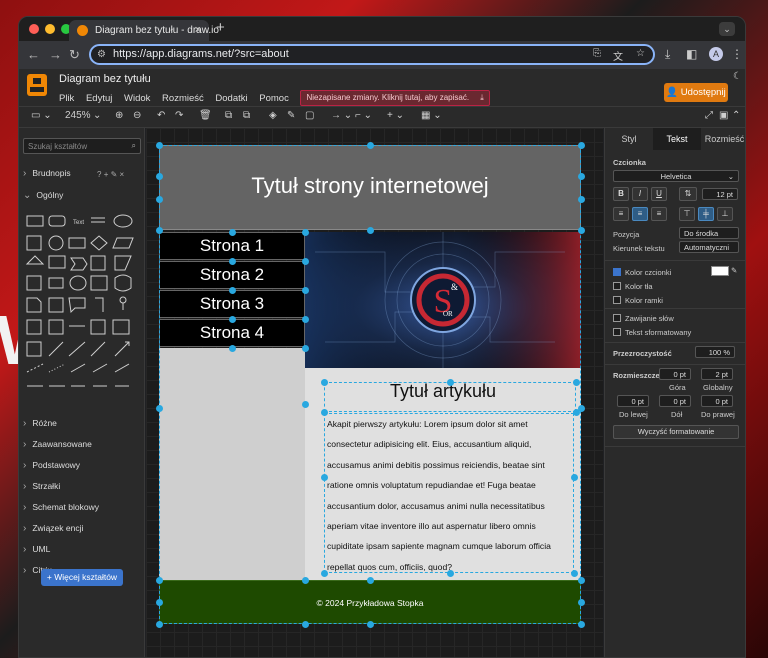 This screenshot has height=658, width=768. I want to click on search-icon: ⌕, so click(134, 146).